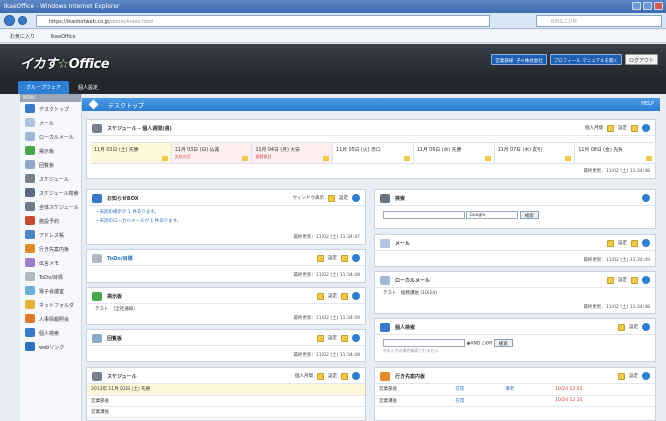  Describe the element at coordinates (50, 249) in the screenshot. I see `sidebar-item-destination: 行き先案内板` at that location.